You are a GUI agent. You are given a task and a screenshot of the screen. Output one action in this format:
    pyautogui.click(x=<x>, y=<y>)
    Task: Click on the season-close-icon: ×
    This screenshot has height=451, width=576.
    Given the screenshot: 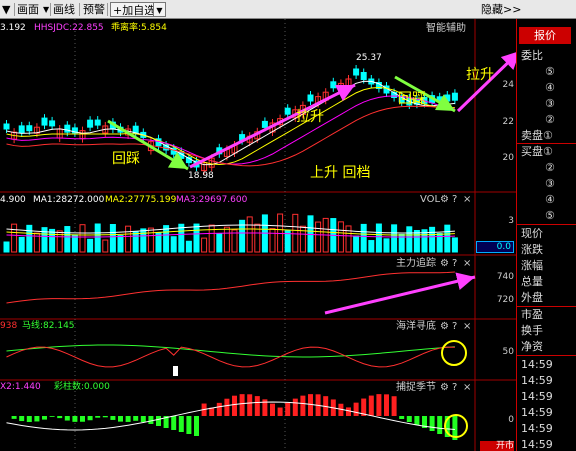 What is the action you would take?
    pyautogui.click(x=467, y=388)
    